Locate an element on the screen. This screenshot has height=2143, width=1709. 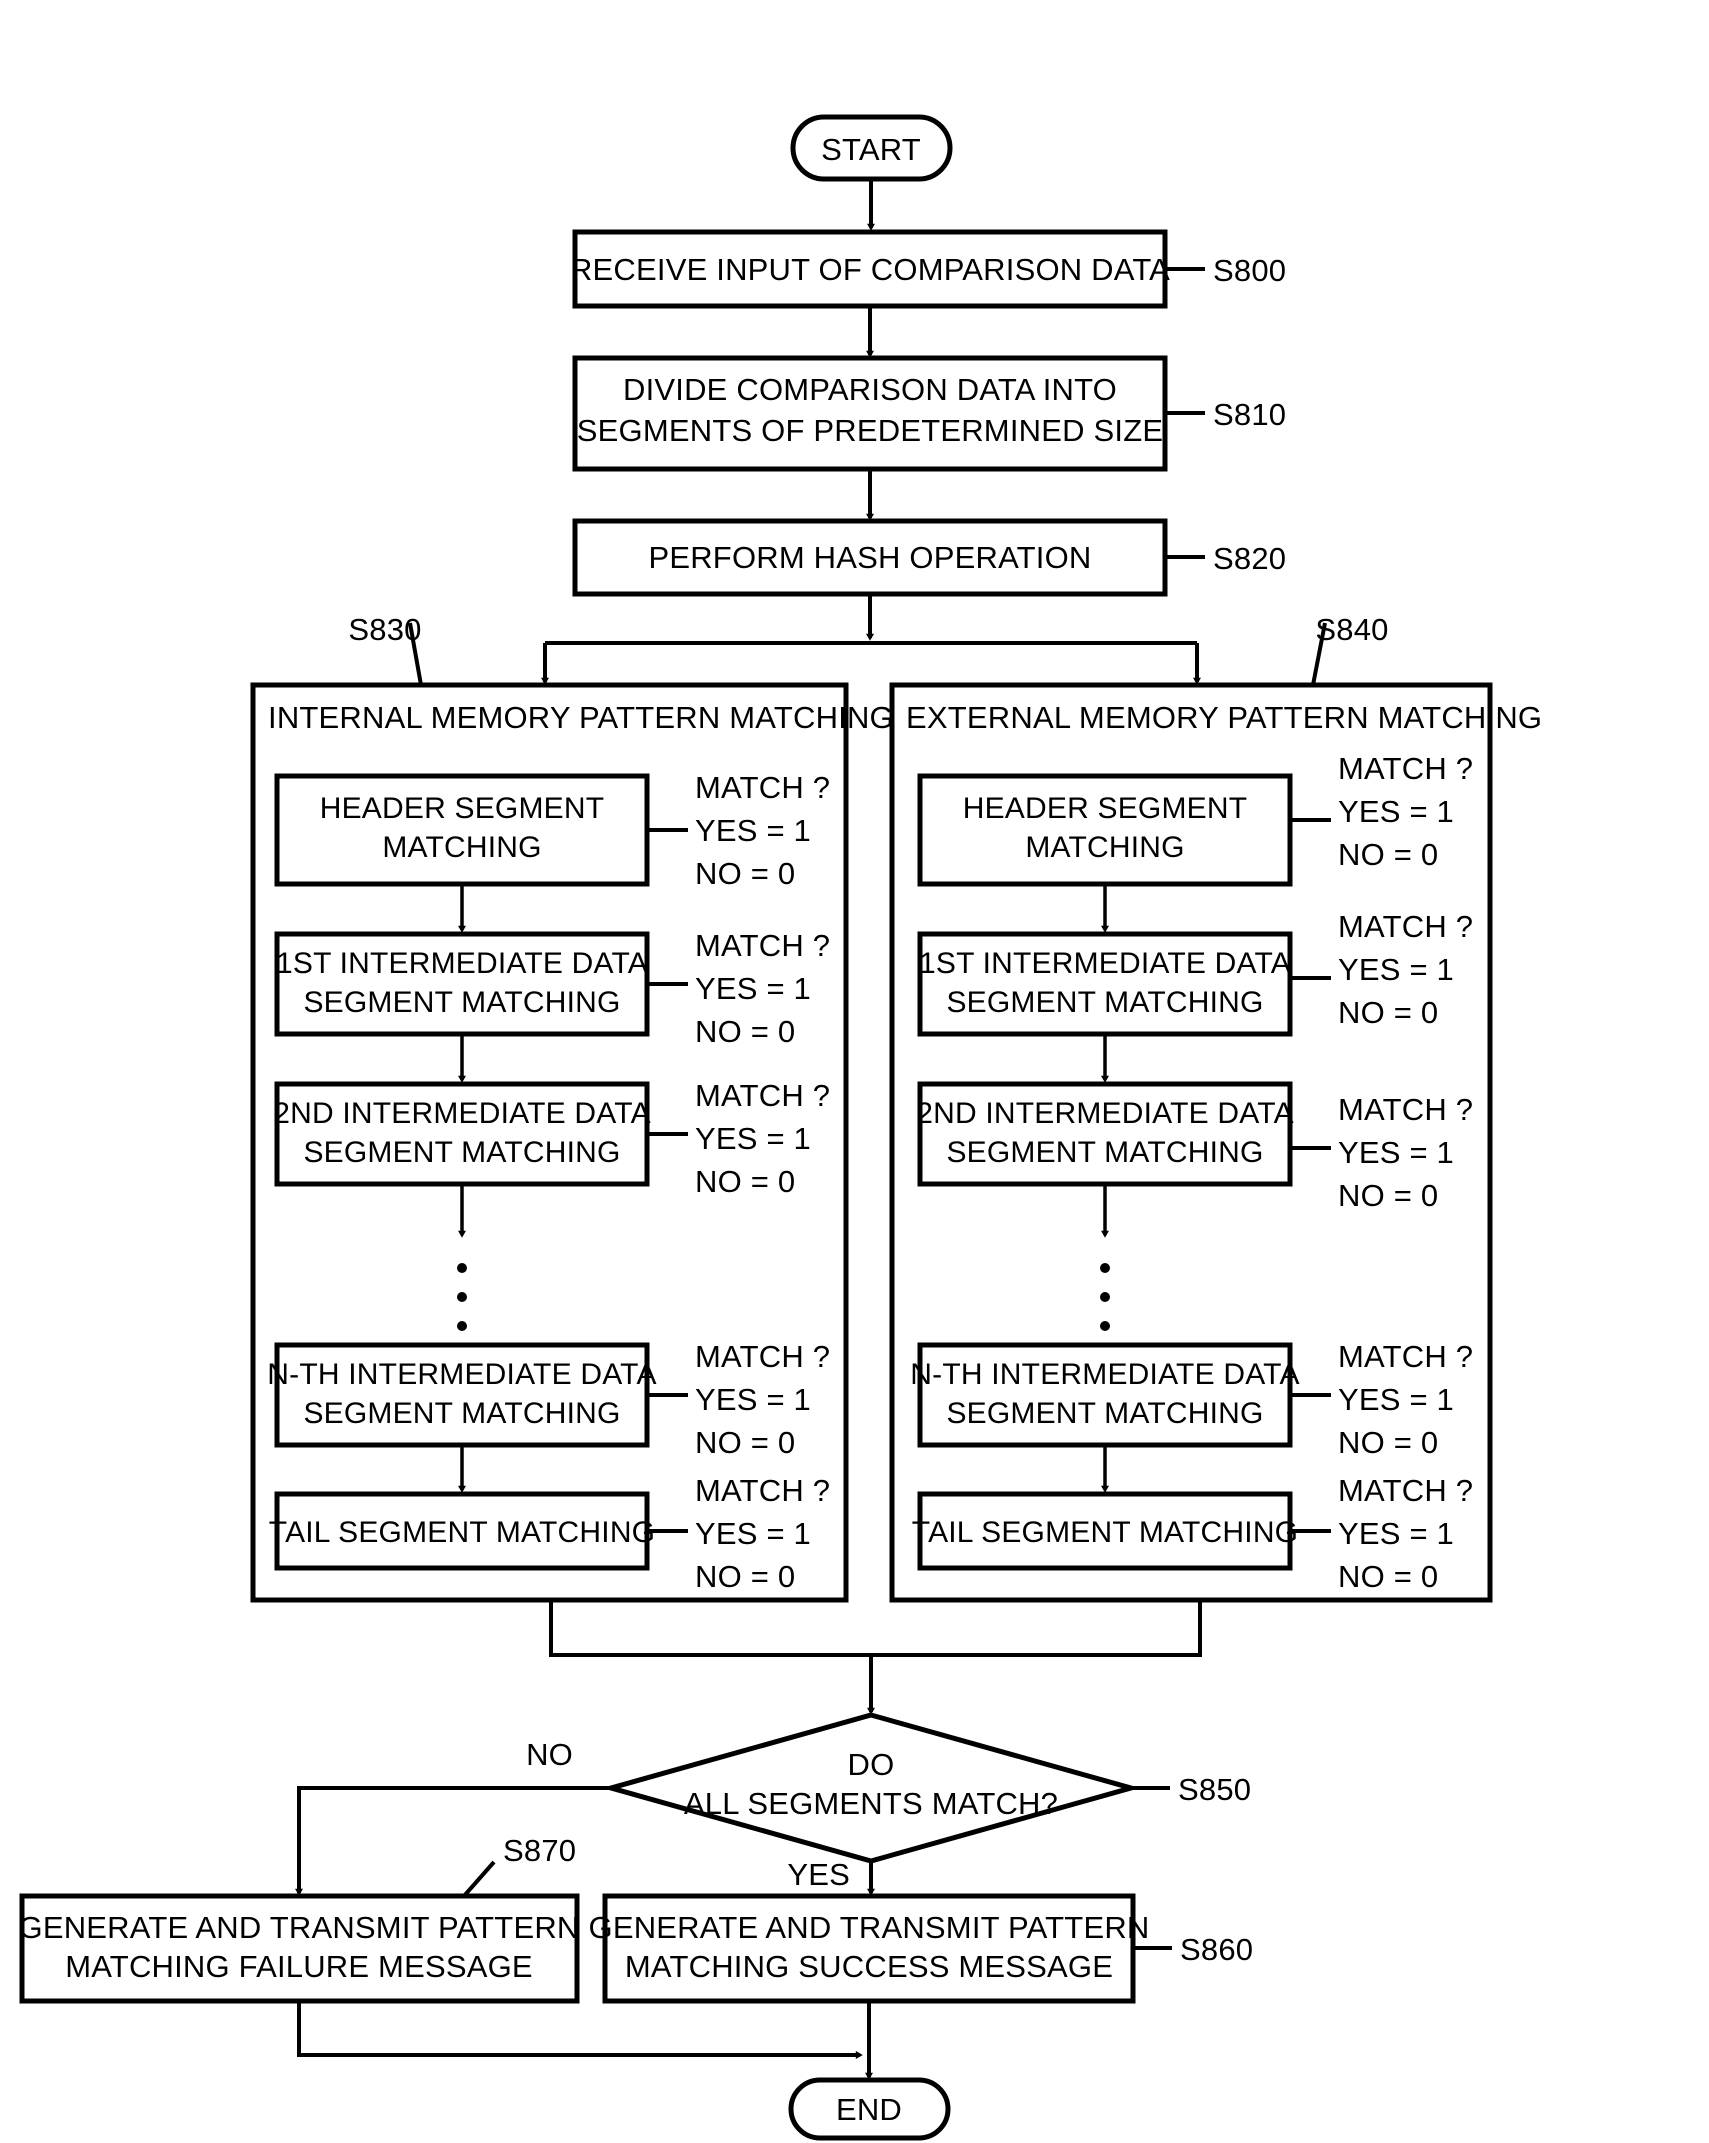
outcome-box-s860-line2: MATCHING SUCCESS MESSAGE is located at coordinates (869, 1966).